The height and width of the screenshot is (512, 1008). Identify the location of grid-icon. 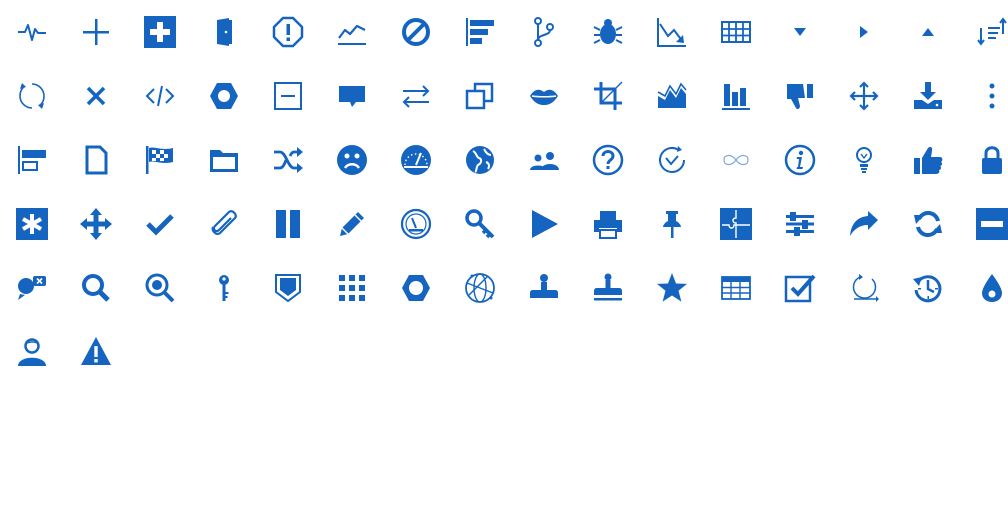
(352, 288).